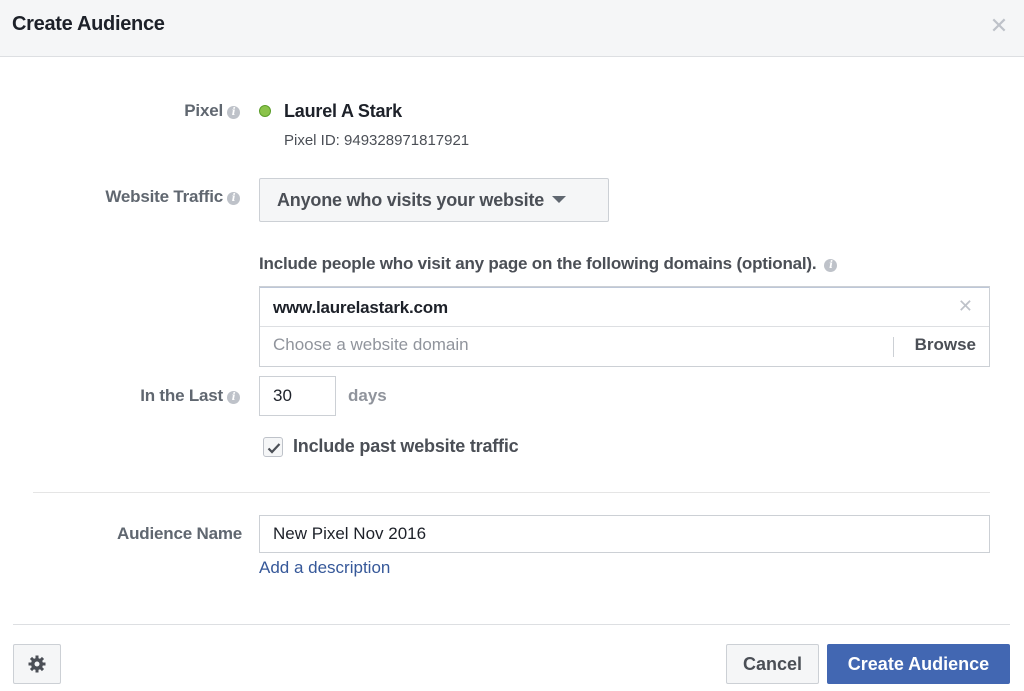 Image resolution: width=1024 pixels, height=691 pixels. Describe the element at coordinates (180, 111) in the screenshot. I see `pixel-label-row: Pixel i` at that location.